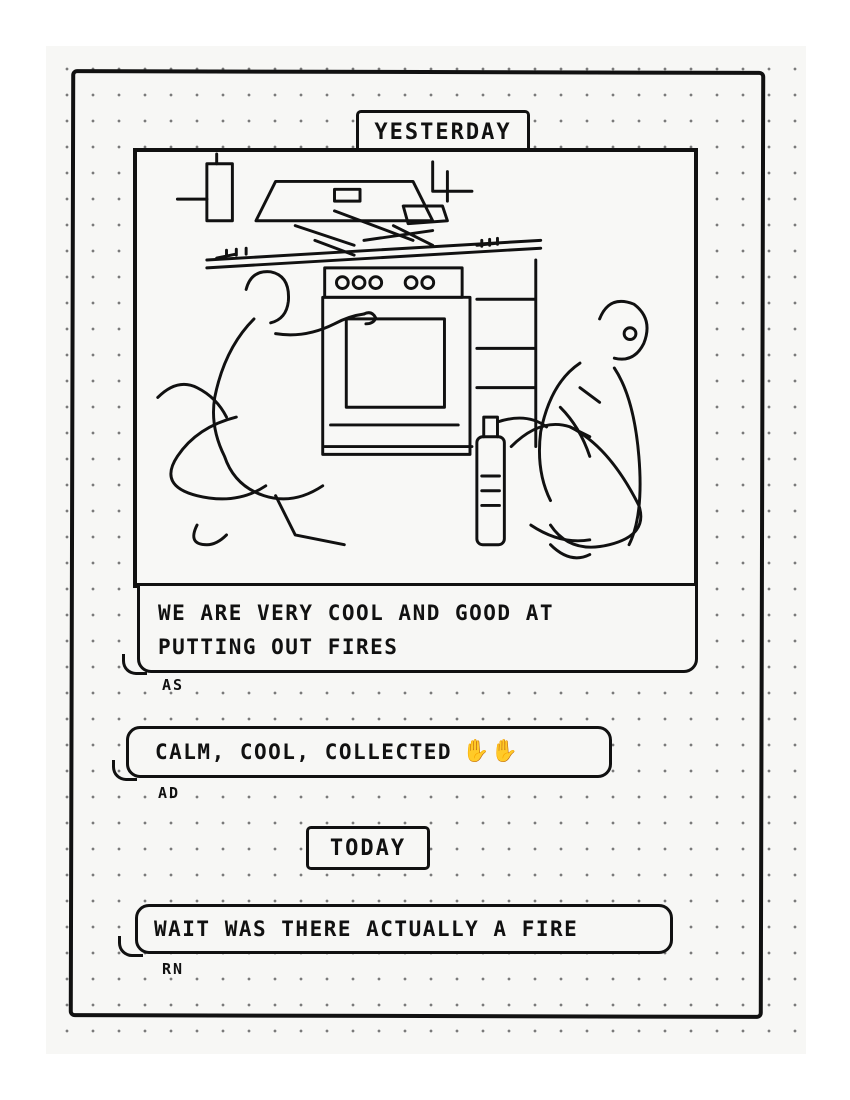  What do you see at coordinates (304, 752) in the screenshot?
I see `message-text: CALM, COOL, COLLECTED` at bounding box center [304, 752].